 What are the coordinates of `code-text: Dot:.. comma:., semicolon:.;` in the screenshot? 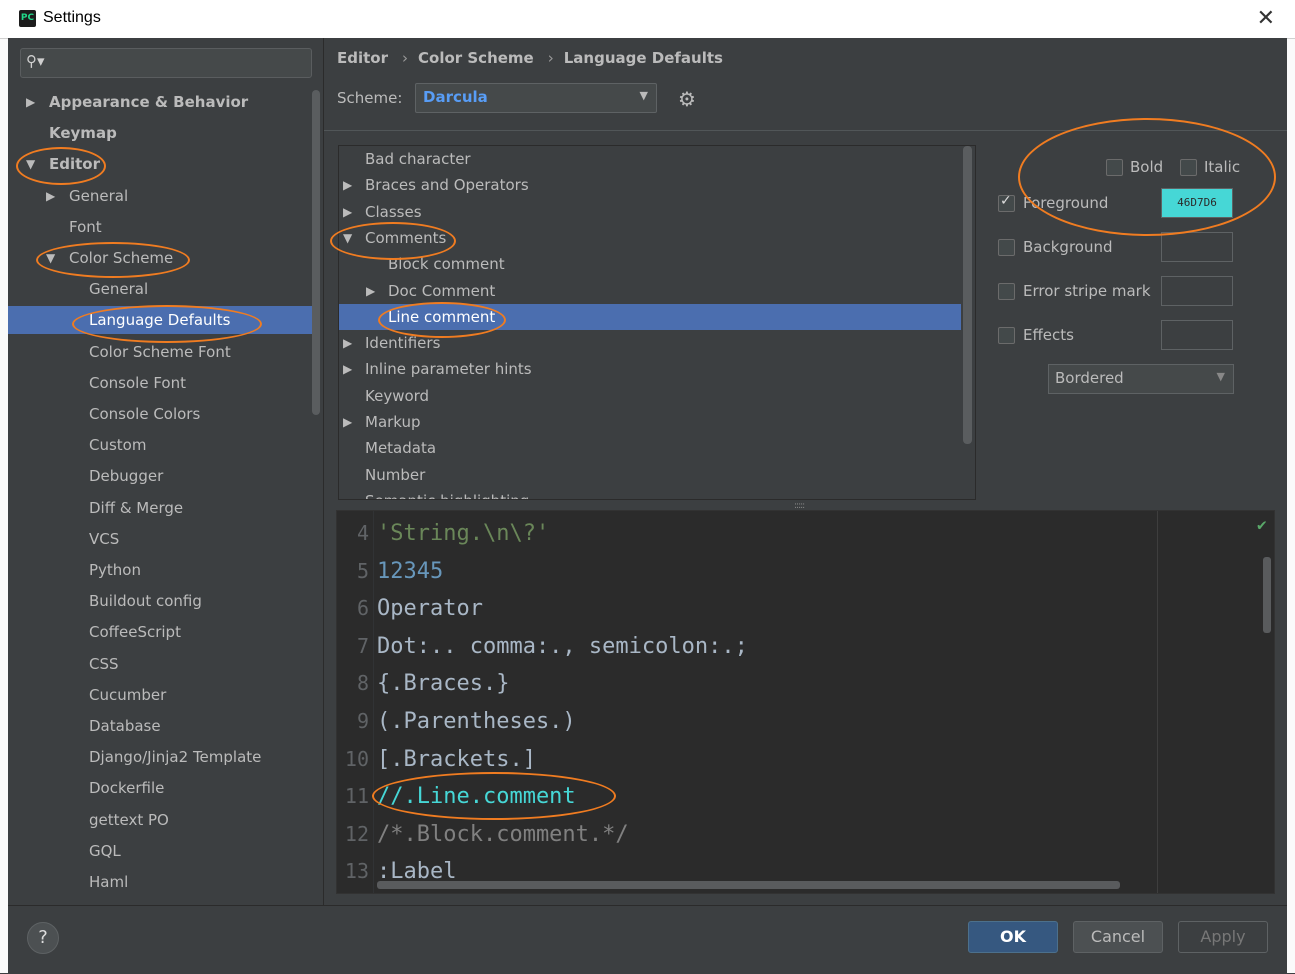 It's located at (562, 646).